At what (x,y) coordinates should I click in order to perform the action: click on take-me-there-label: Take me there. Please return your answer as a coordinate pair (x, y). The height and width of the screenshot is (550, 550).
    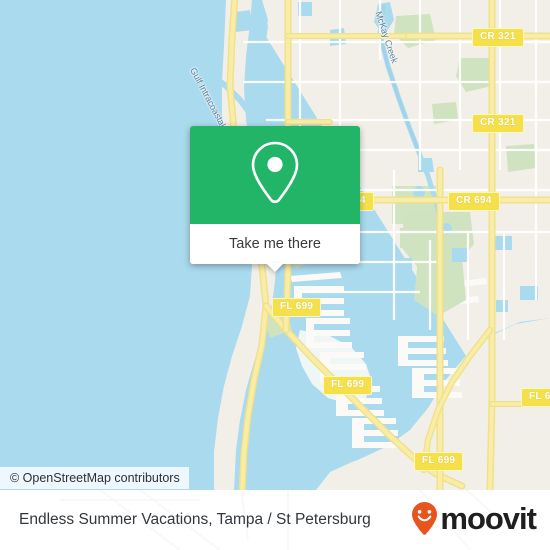
    Looking at the image, I should click on (275, 244).